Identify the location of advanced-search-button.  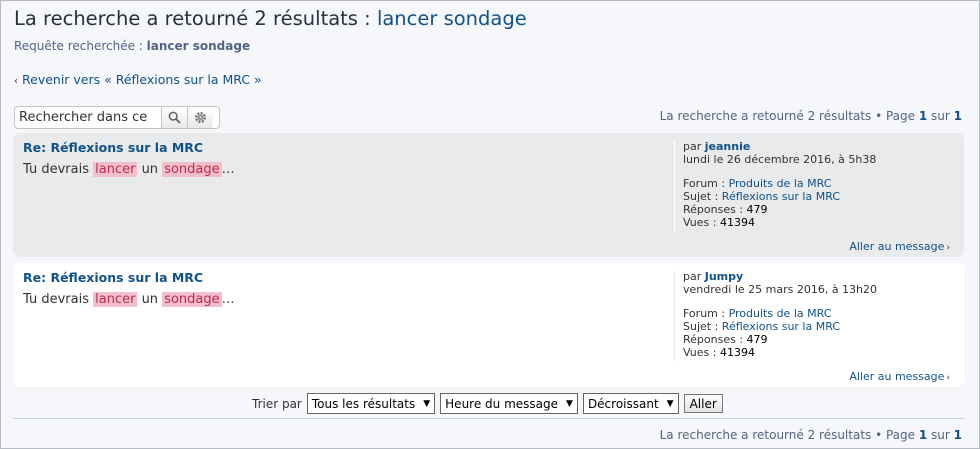
(200, 117).